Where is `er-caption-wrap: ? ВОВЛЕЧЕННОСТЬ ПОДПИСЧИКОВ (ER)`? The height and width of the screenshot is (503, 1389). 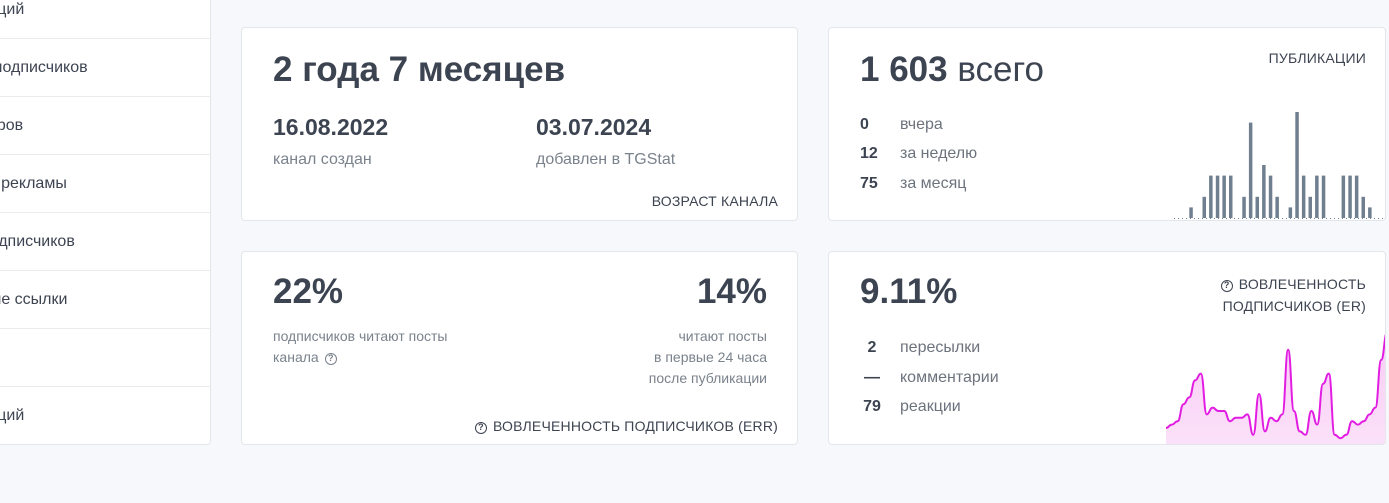 er-caption-wrap: ? ВОВЛЕЧЕННОСТЬ ПОДПИСЧИКОВ (ER) is located at coordinates (1293, 295).